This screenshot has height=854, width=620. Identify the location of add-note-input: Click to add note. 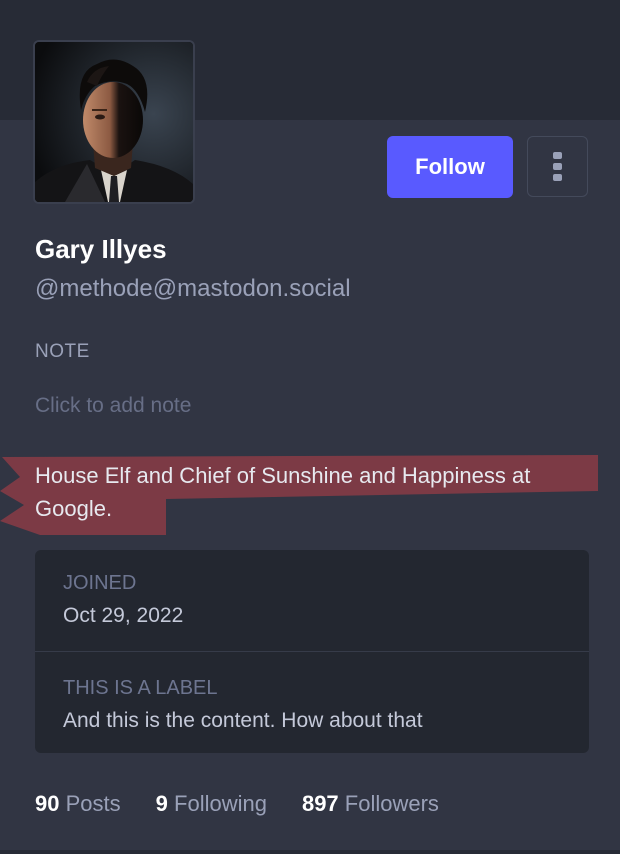
(305, 406).